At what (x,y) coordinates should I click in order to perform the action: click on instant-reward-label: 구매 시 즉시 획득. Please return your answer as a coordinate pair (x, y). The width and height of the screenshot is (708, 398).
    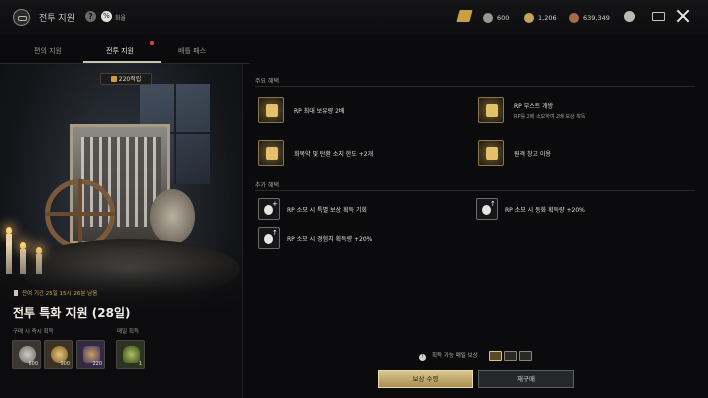
    Looking at the image, I should click on (33, 332).